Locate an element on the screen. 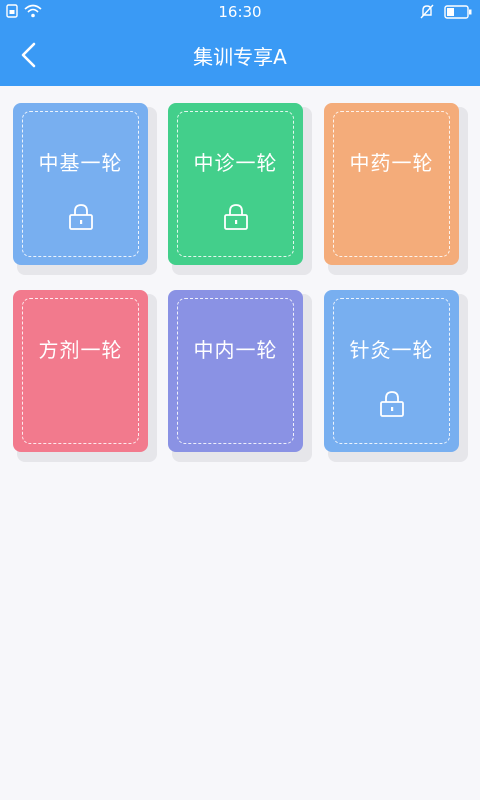 This screenshot has height=800, width=480. mute-icon is located at coordinates (427, 11).